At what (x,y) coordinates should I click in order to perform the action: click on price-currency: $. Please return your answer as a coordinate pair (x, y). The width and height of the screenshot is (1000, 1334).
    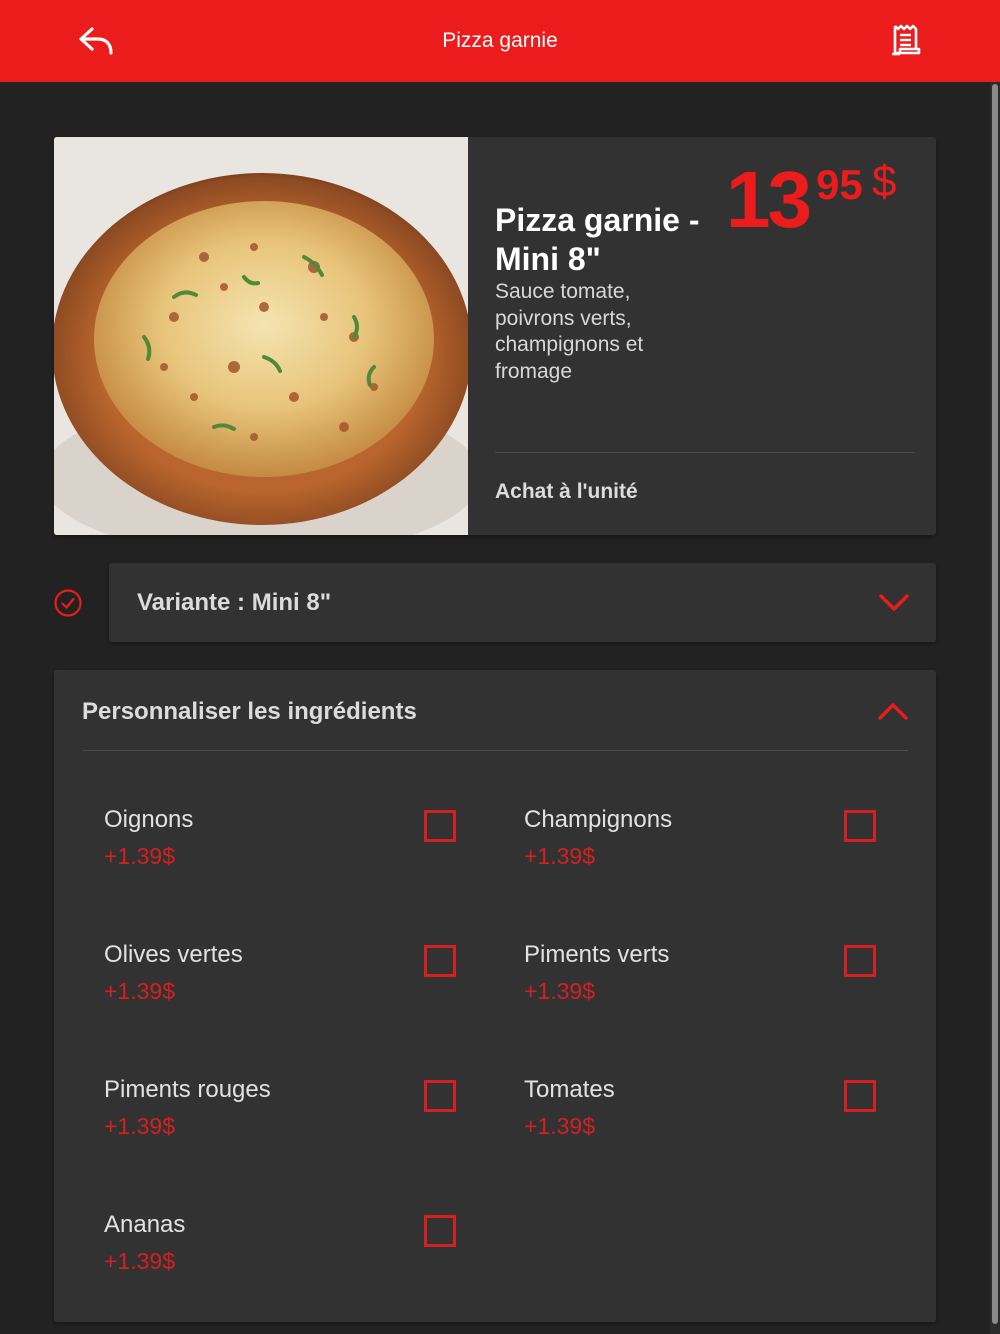
    Looking at the image, I should click on (884, 181).